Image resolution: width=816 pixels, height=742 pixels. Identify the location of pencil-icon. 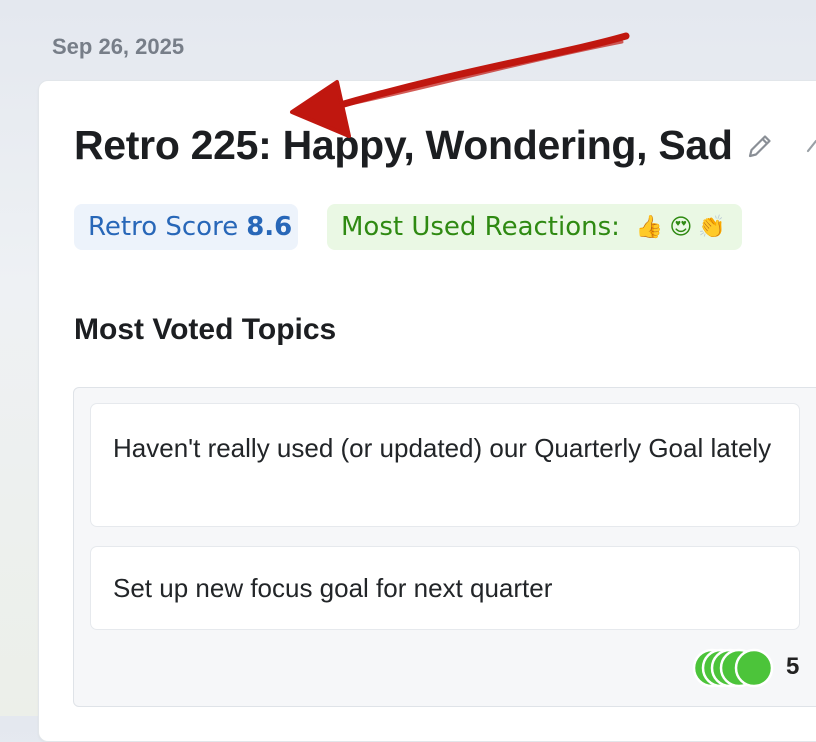
(760, 146).